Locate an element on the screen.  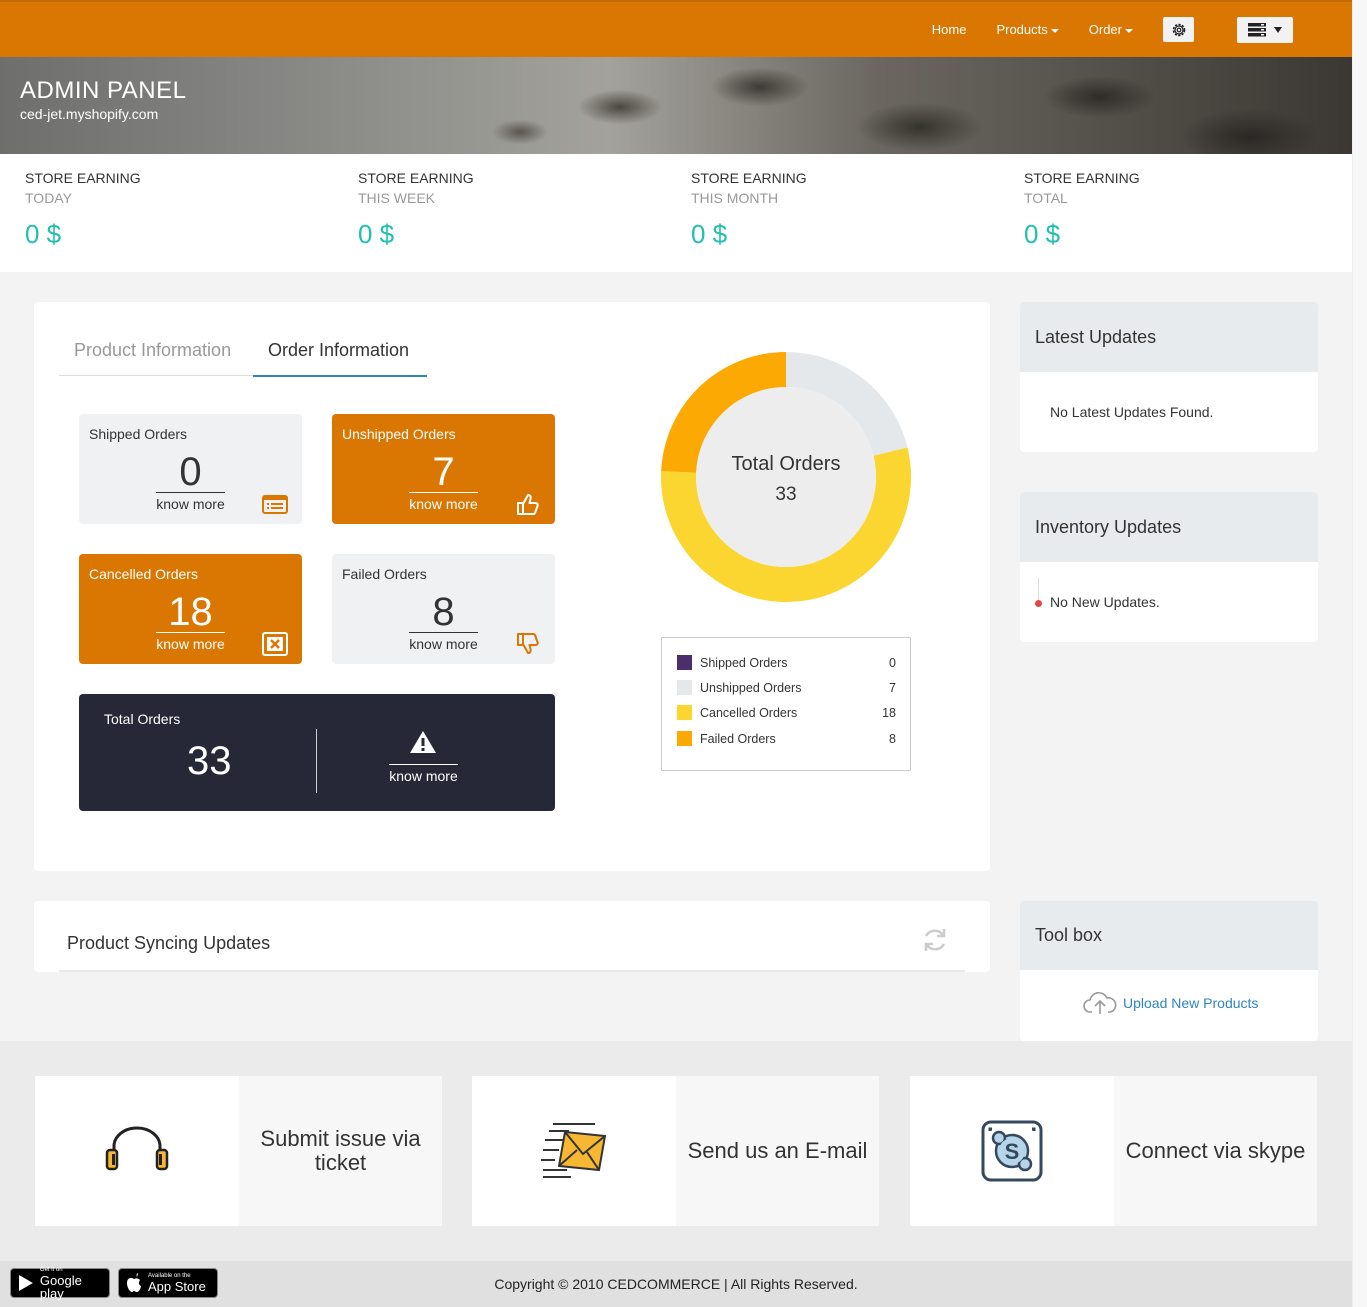
stat-title: Unshipped Orders is located at coordinates (399, 434).